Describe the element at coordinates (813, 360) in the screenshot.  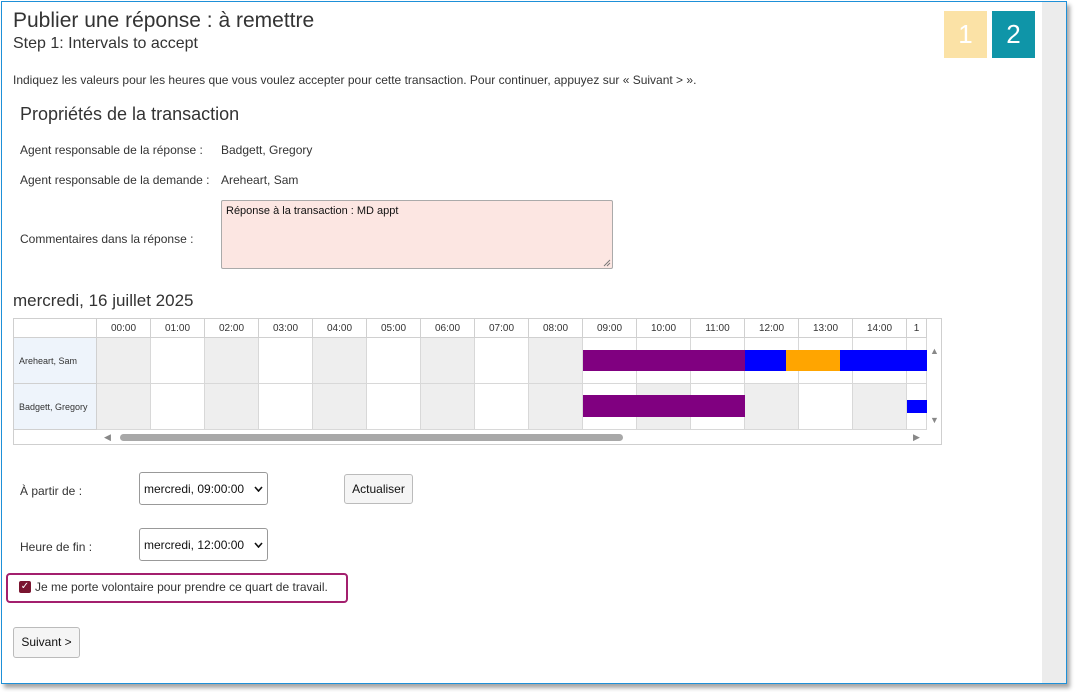
I see `shift-bar-orange` at that location.